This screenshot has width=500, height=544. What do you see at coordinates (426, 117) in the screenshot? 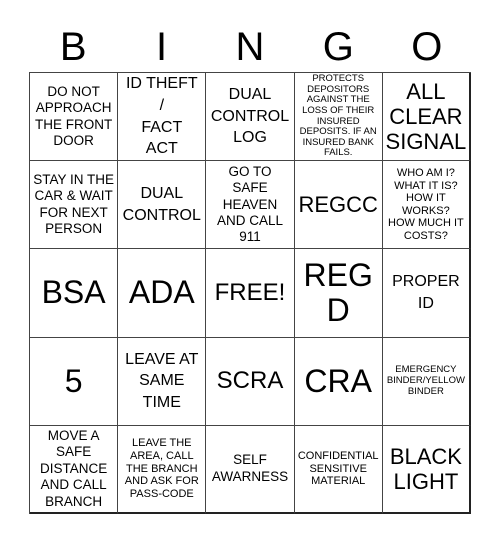
I see `bingo-cell-o1: ALL CLEAR SIGNAL` at bounding box center [426, 117].